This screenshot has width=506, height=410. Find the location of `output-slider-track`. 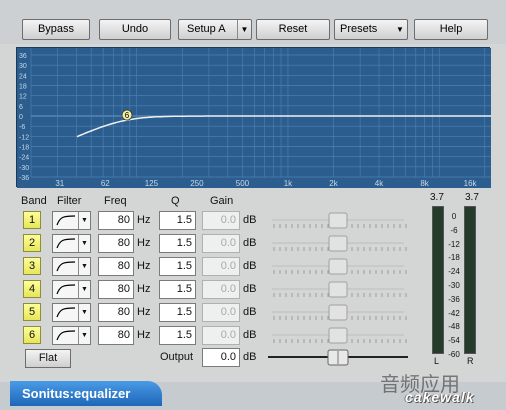

output-slider-track is located at coordinates (338, 357).